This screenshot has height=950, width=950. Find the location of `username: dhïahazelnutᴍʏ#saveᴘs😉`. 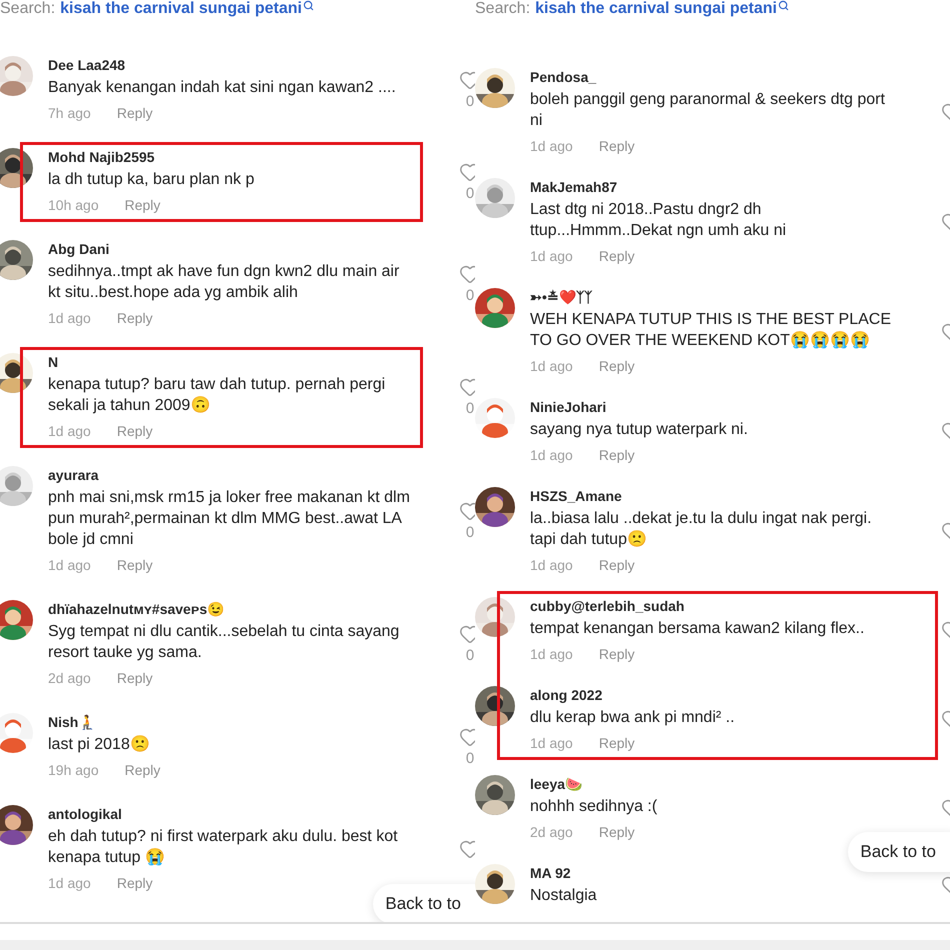

username: dhïahazelnutᴍʏ#saveᴘs😉 is located at coordinates (136, 609).